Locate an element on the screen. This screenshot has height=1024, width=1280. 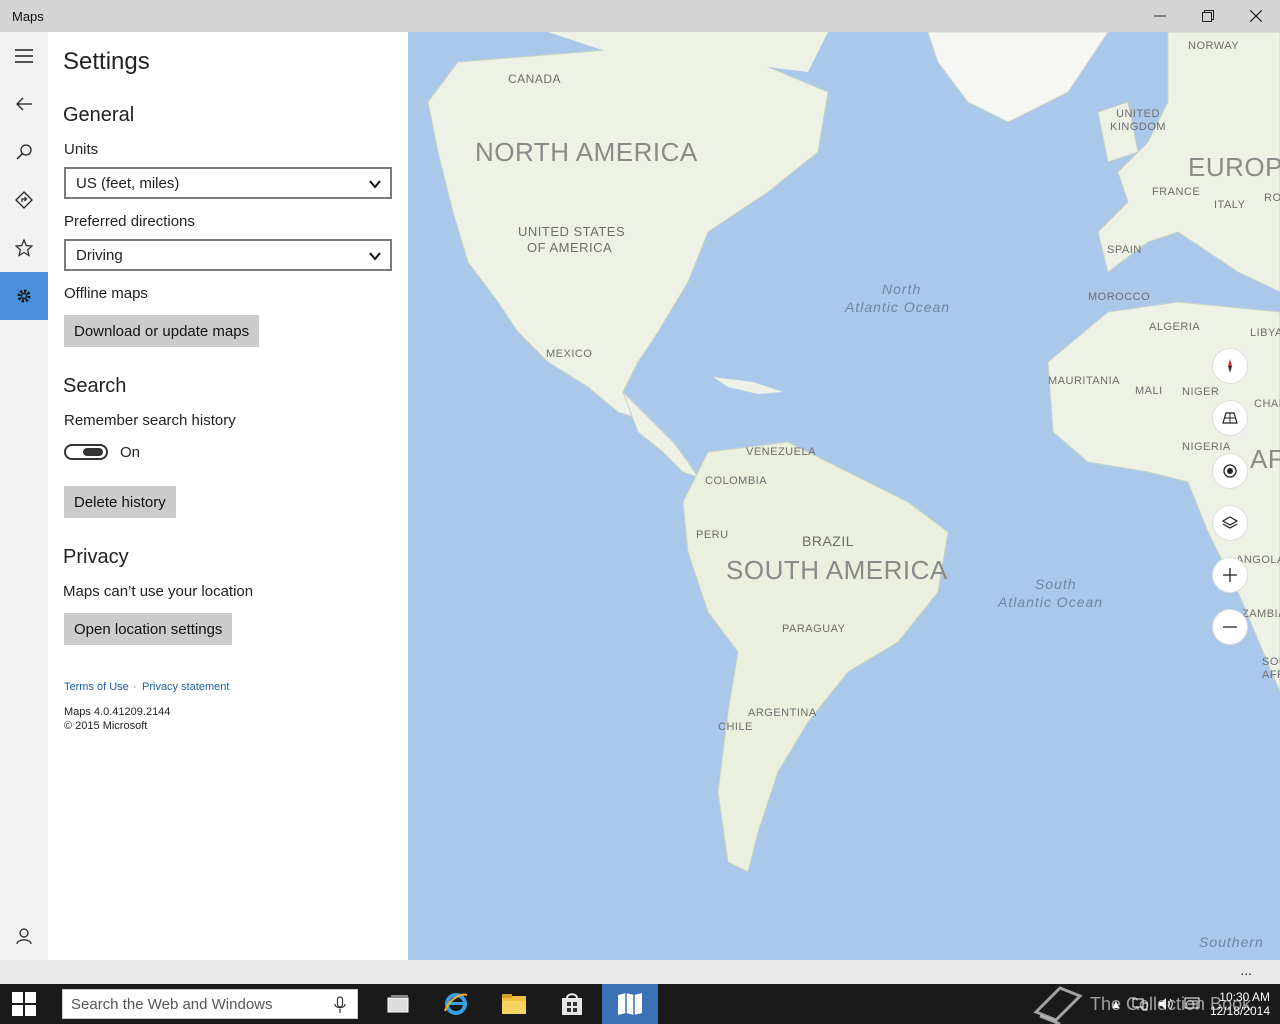
map-label-europe: EUROPE is located at coordinates (1234, 167).